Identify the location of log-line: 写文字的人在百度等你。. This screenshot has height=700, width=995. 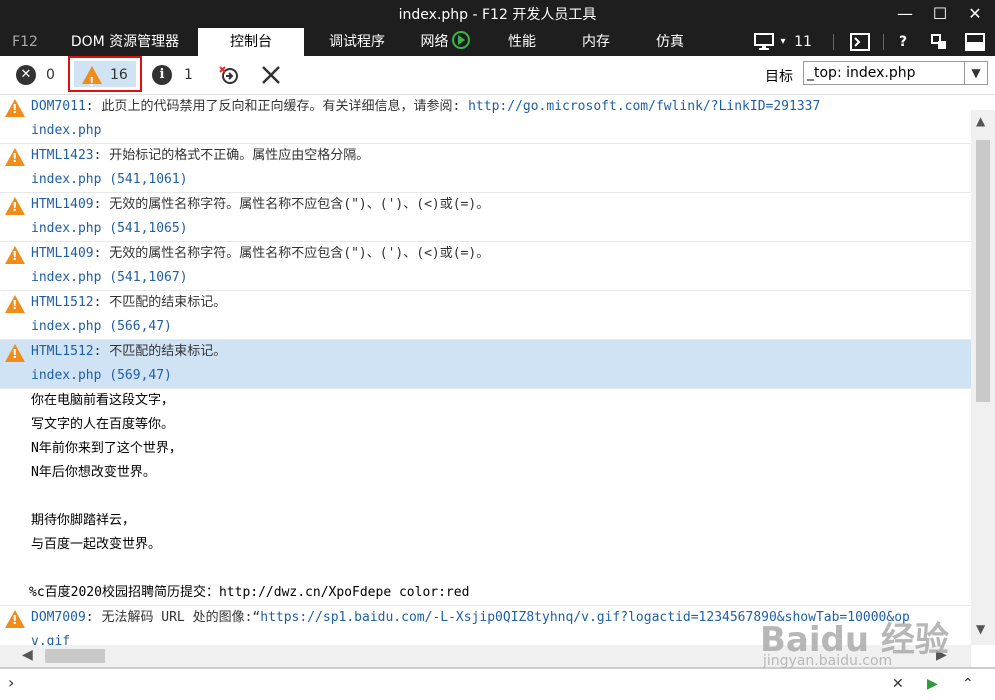
(103, 424).